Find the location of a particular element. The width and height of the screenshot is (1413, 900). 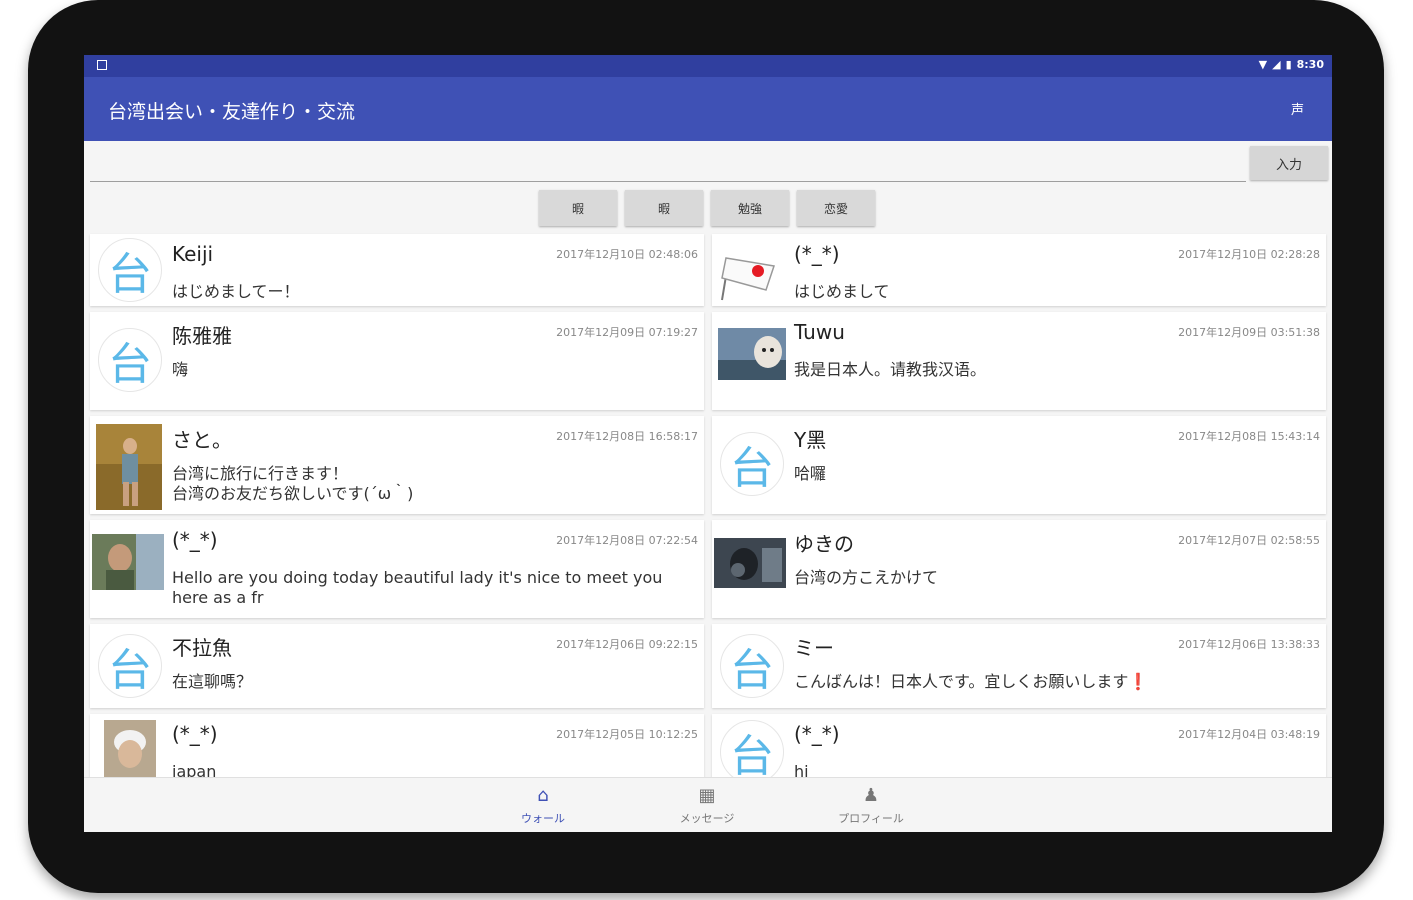

post-message: はじめまして is located at coordinates (842, 291).